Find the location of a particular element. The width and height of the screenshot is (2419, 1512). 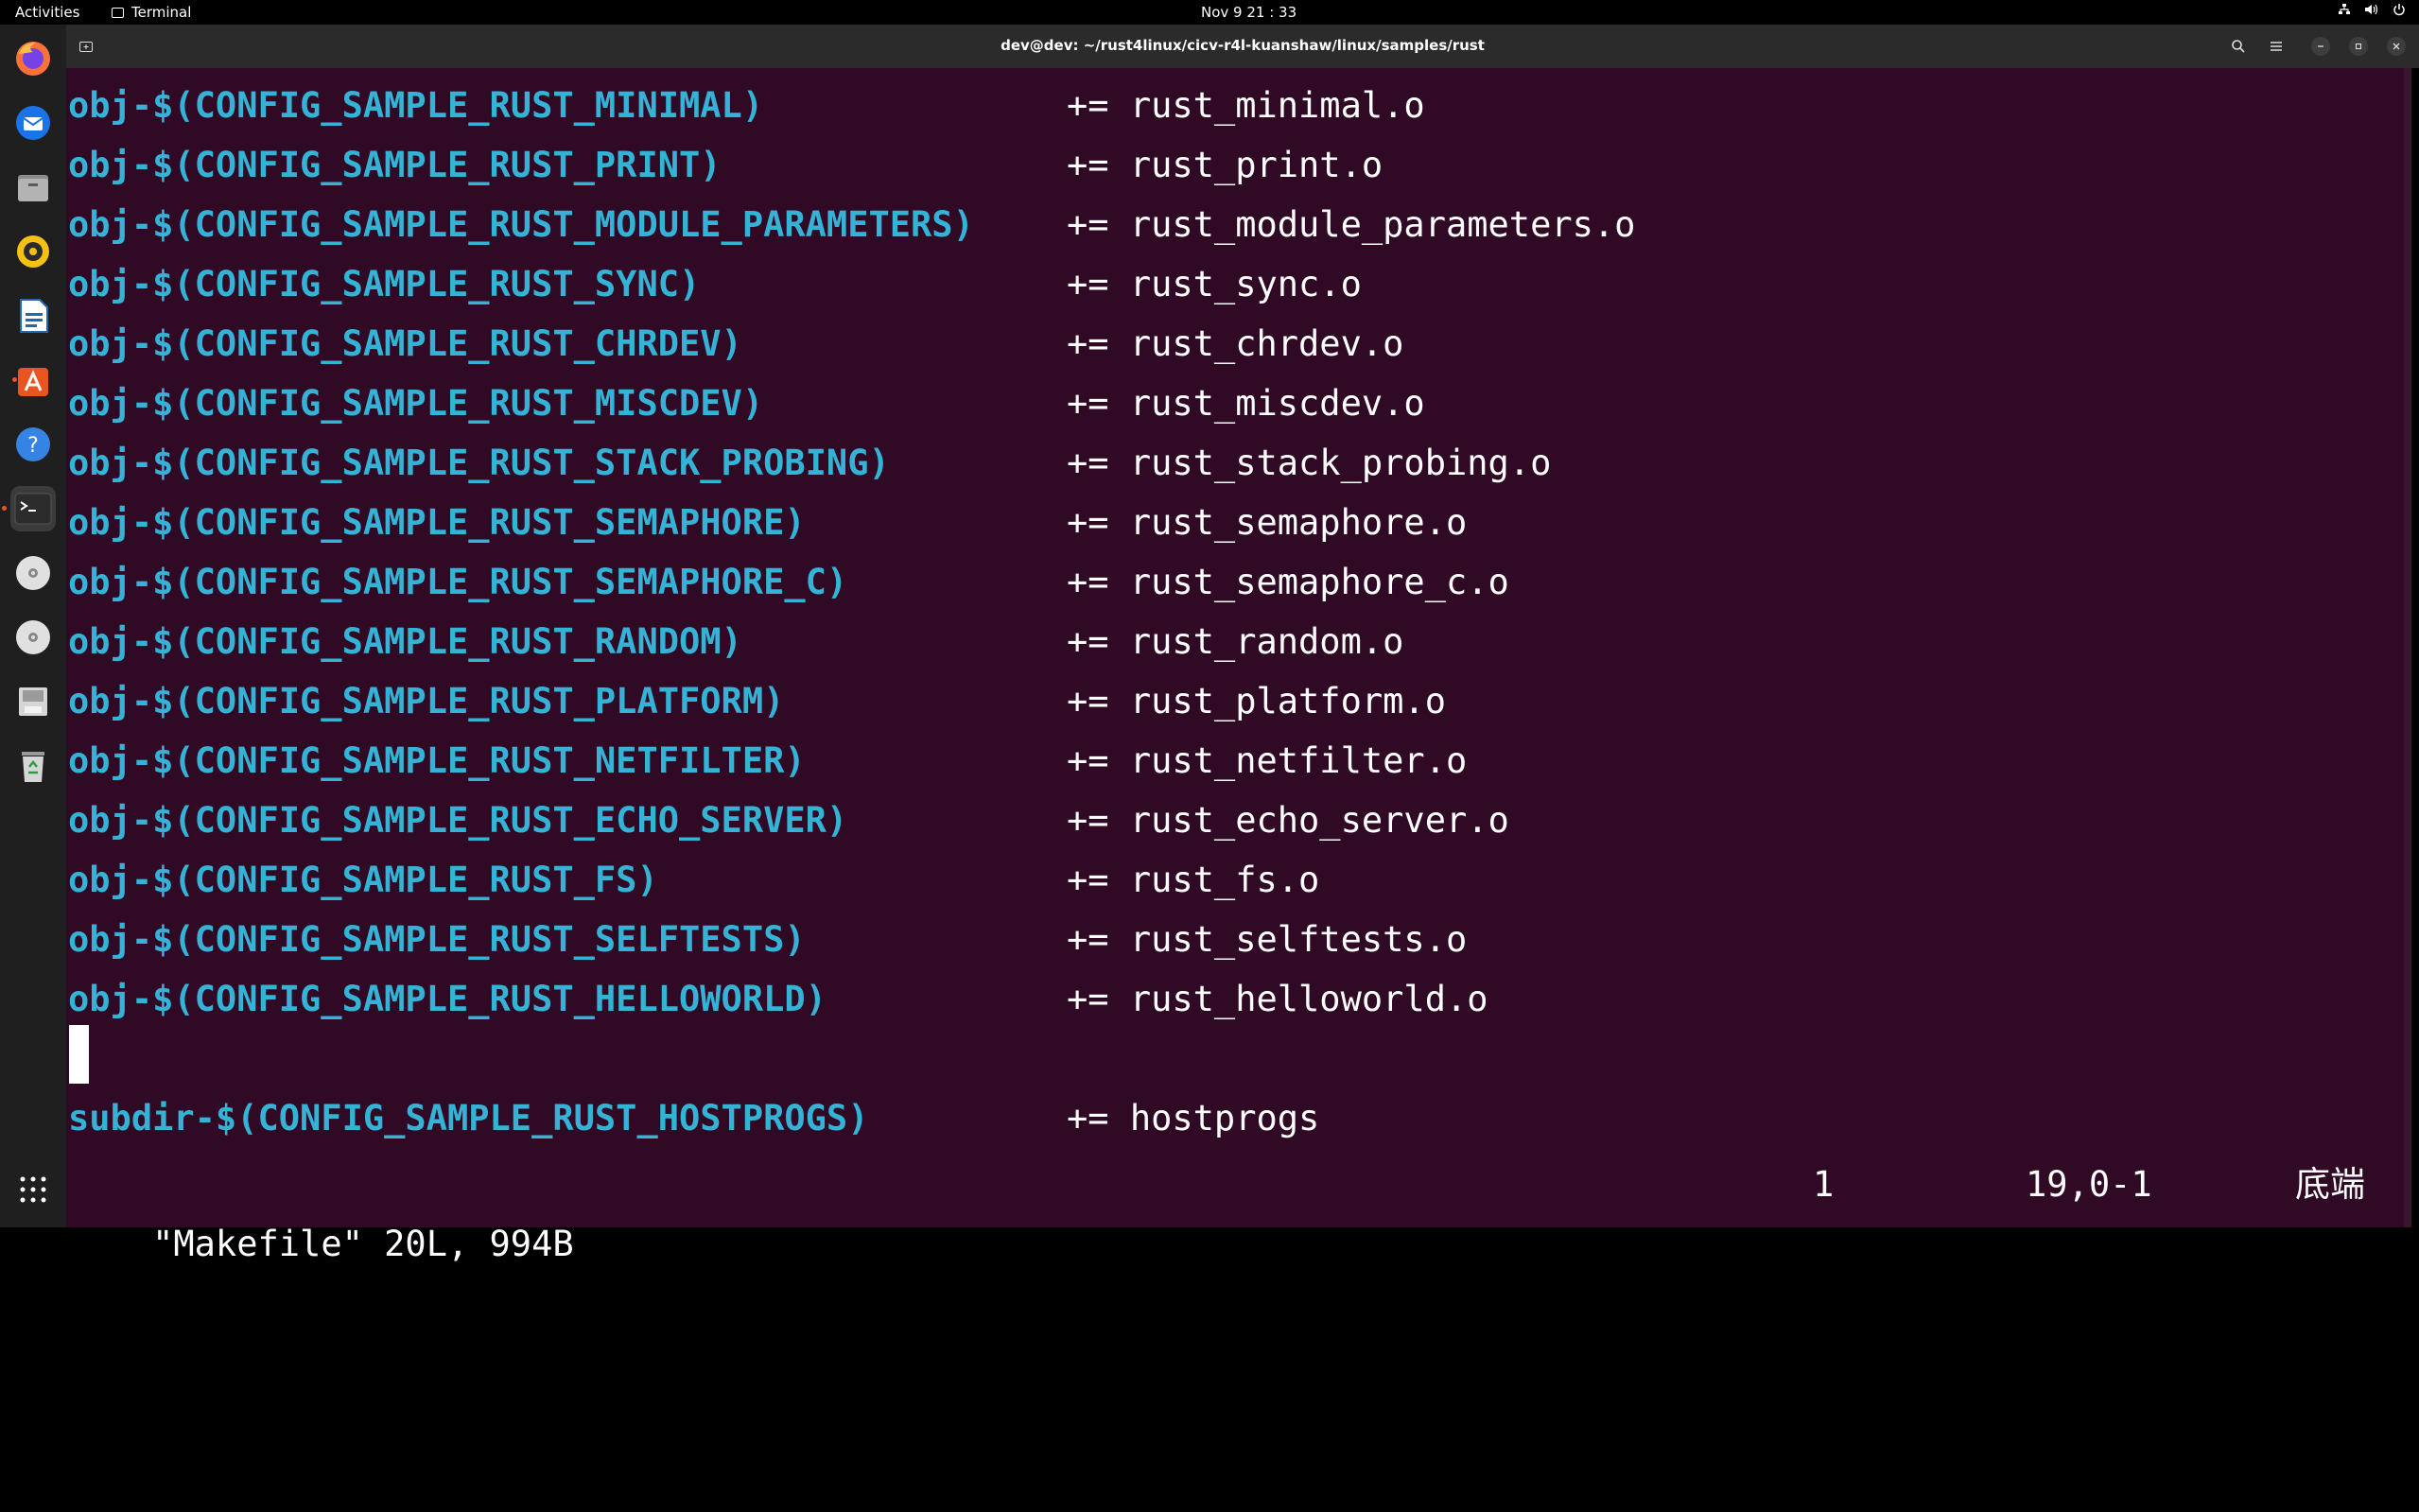

app-menu: Terminal is located at coordinates (151, 12).